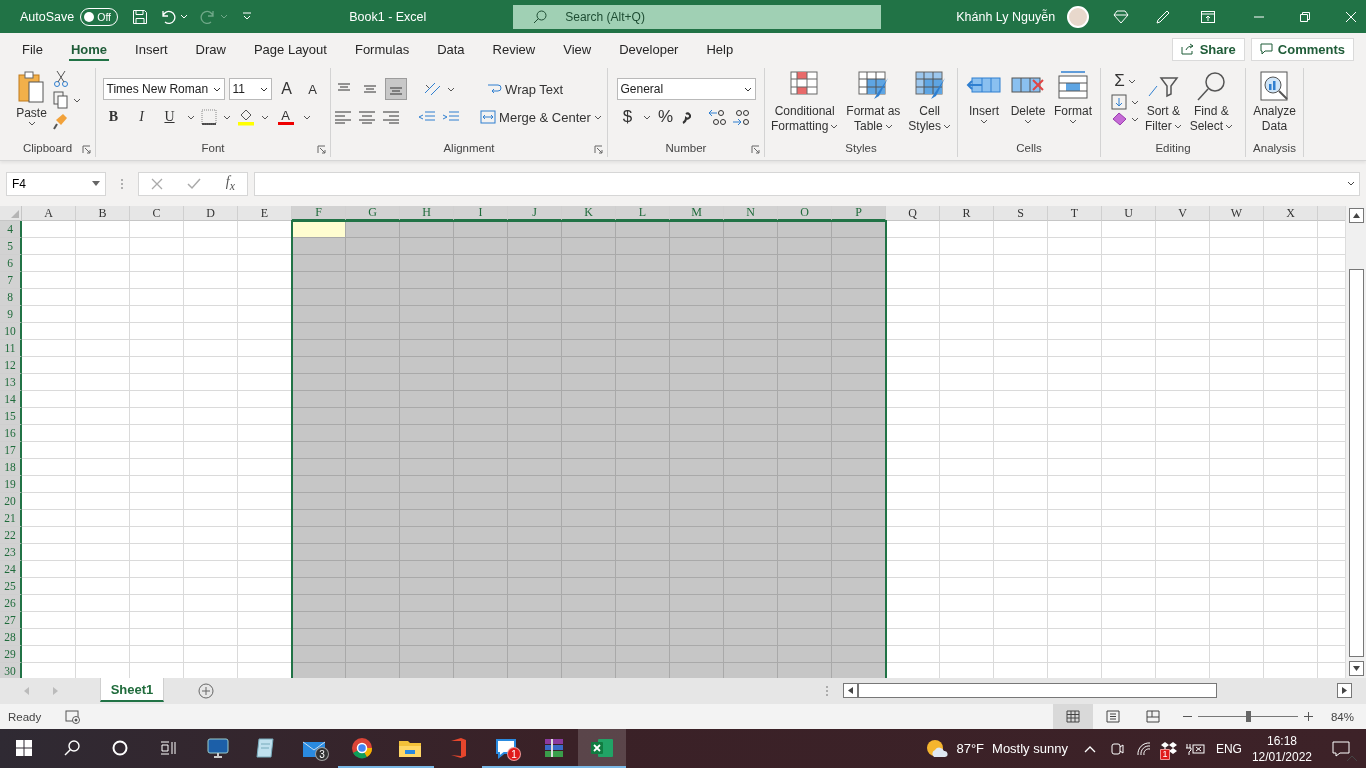 This screenshot has height=768, width=1366. What do you see at coordinates (1072, 716) in the screenshot?
I see `view-button` at bounding box center [1072, 716].